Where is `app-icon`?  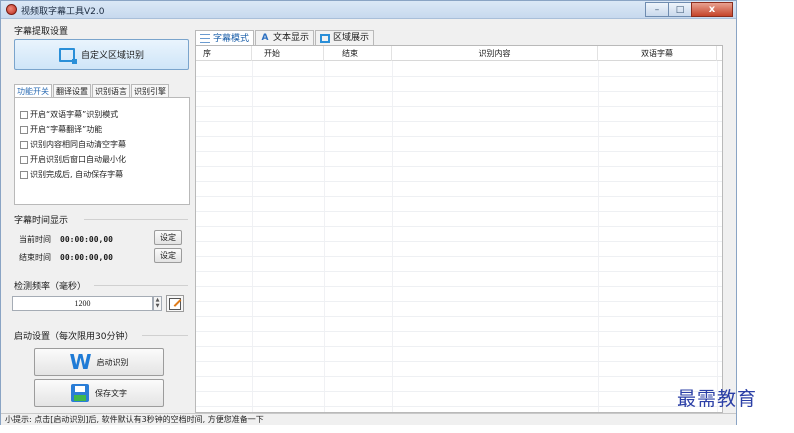
app-icon is located at coordinates (11, 9).